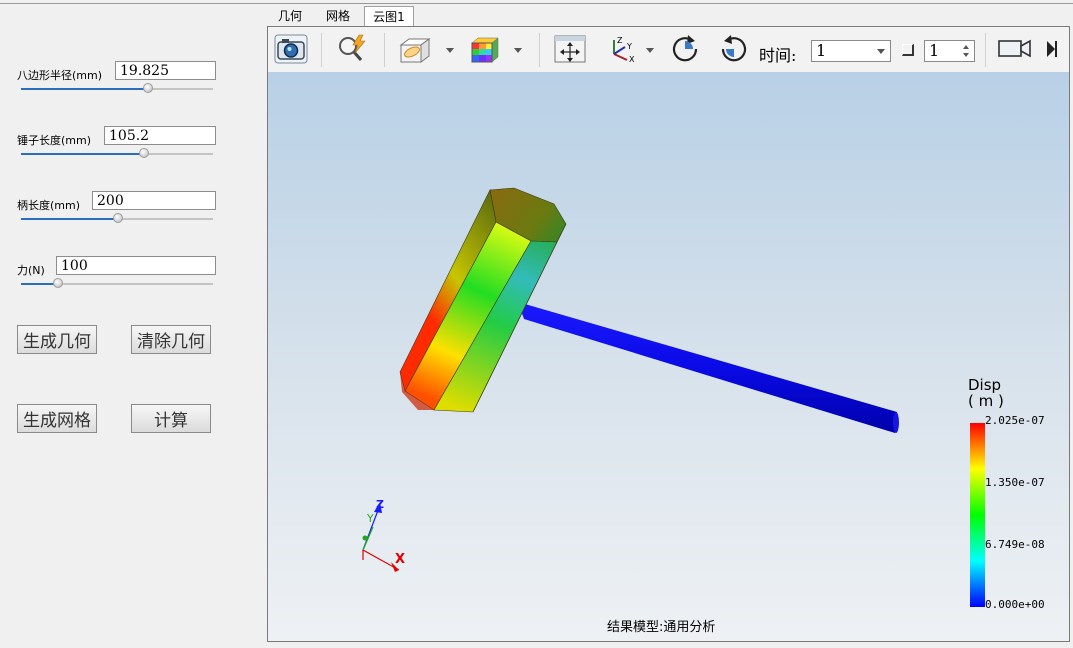 Image resolution: width=1073 pixels, height=648 pixels. I want to click on viewer-toolbar: Z Y X 时间: 1 1, so click(668, 49).